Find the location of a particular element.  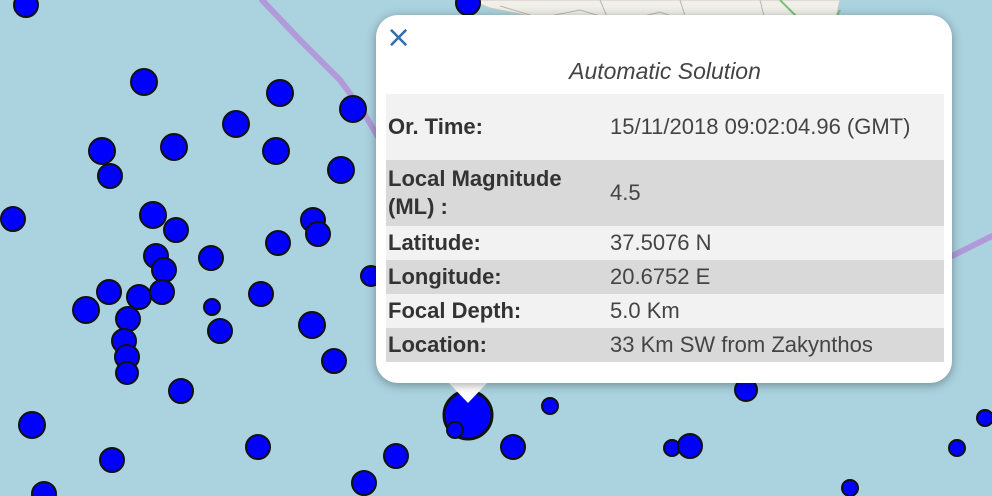

maritime-border-line-east is located at coordinates (970, 246).